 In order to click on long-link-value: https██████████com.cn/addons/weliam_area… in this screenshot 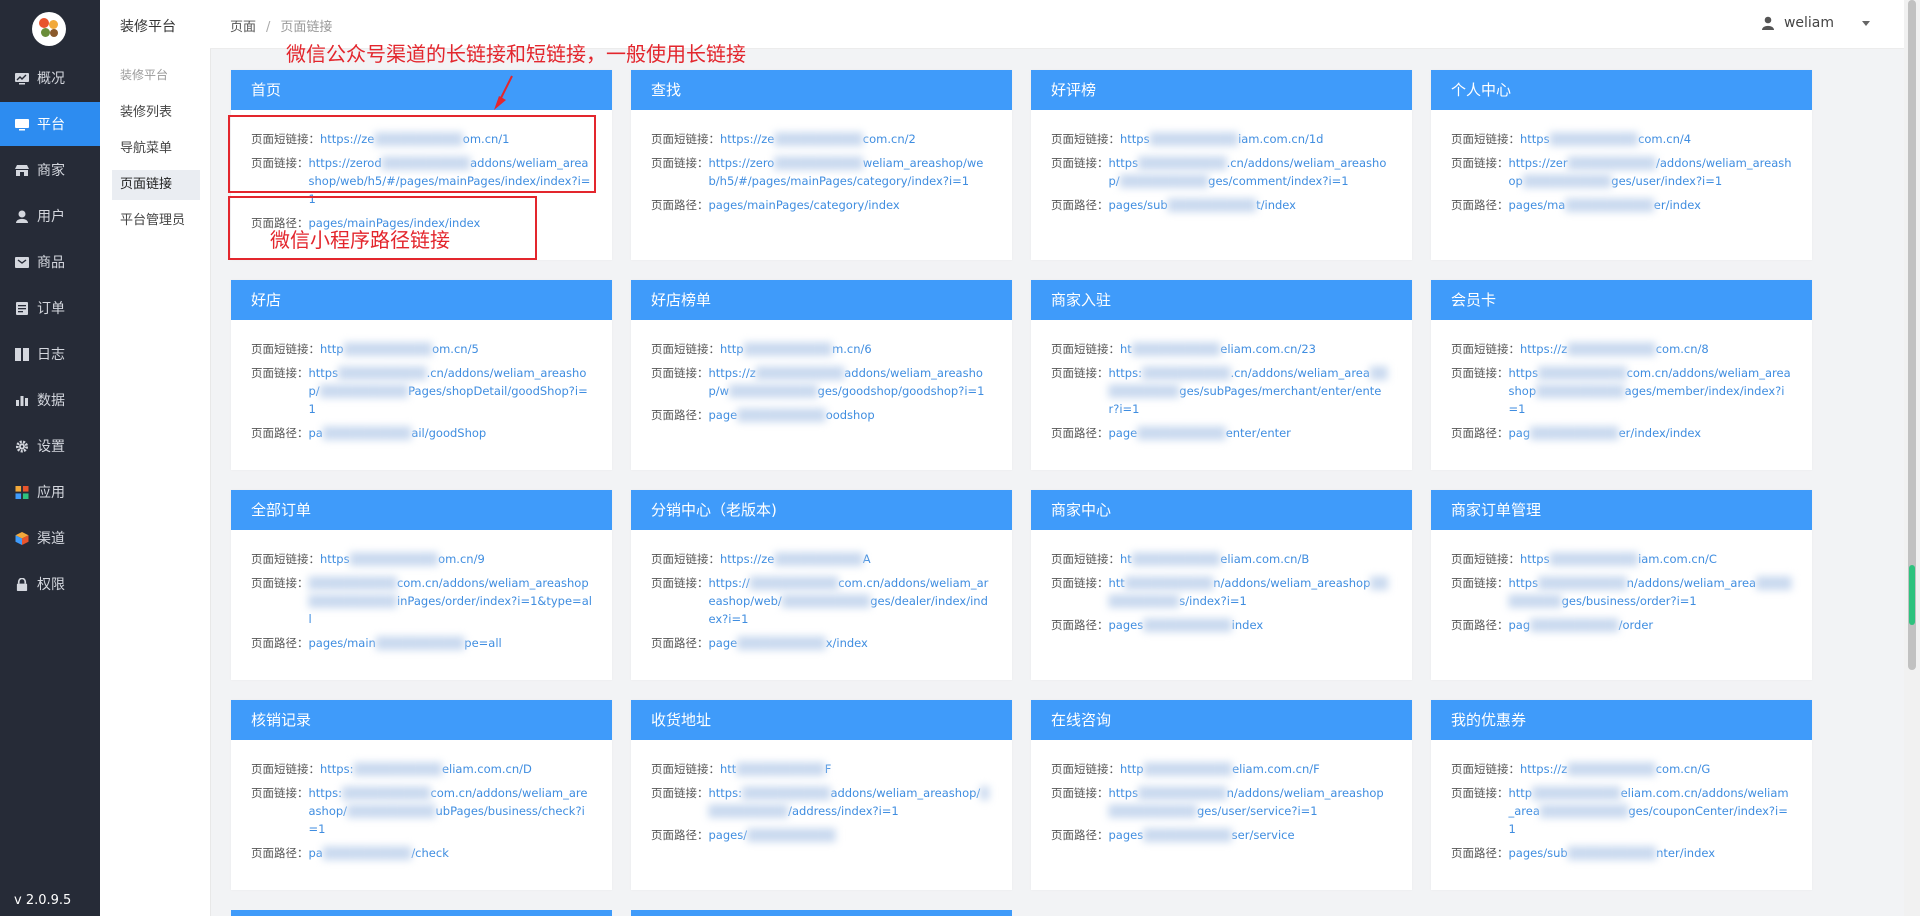, I will do `click(1651, 391)`.